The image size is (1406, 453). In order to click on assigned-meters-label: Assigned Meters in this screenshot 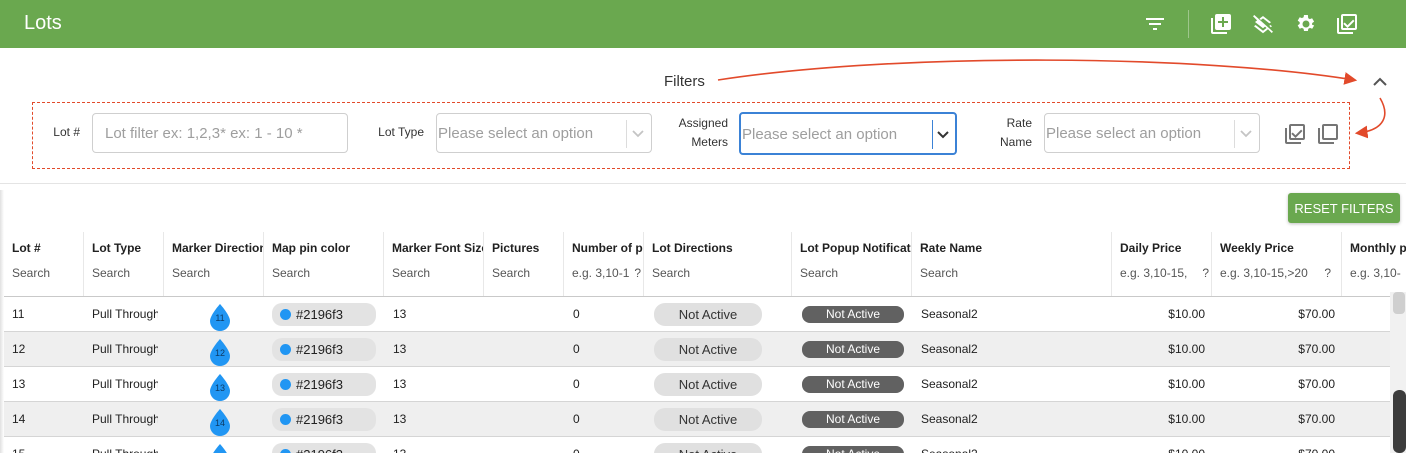, I will do `click(694, 133)`.